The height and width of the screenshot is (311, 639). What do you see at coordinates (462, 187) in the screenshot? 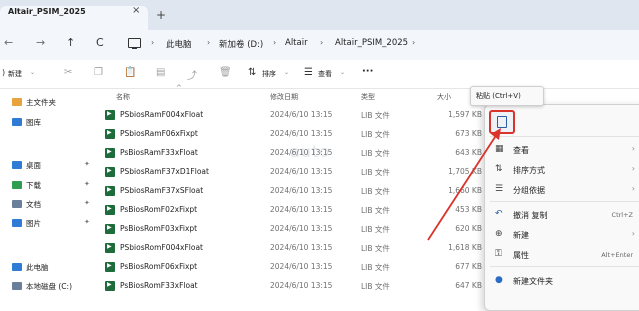
I see `arrow-shaft` at bounding box center [462, 187].